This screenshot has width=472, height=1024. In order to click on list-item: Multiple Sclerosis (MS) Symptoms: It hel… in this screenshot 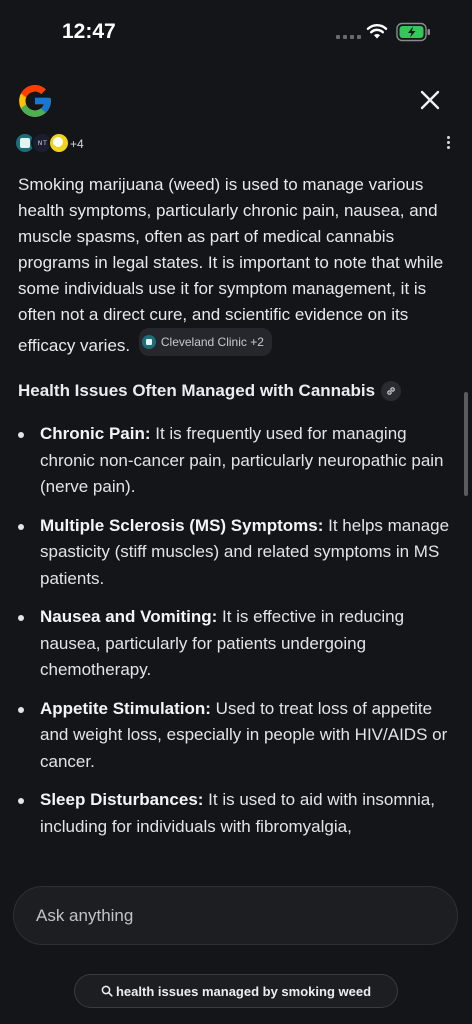, I will do `click(236, 553)`.